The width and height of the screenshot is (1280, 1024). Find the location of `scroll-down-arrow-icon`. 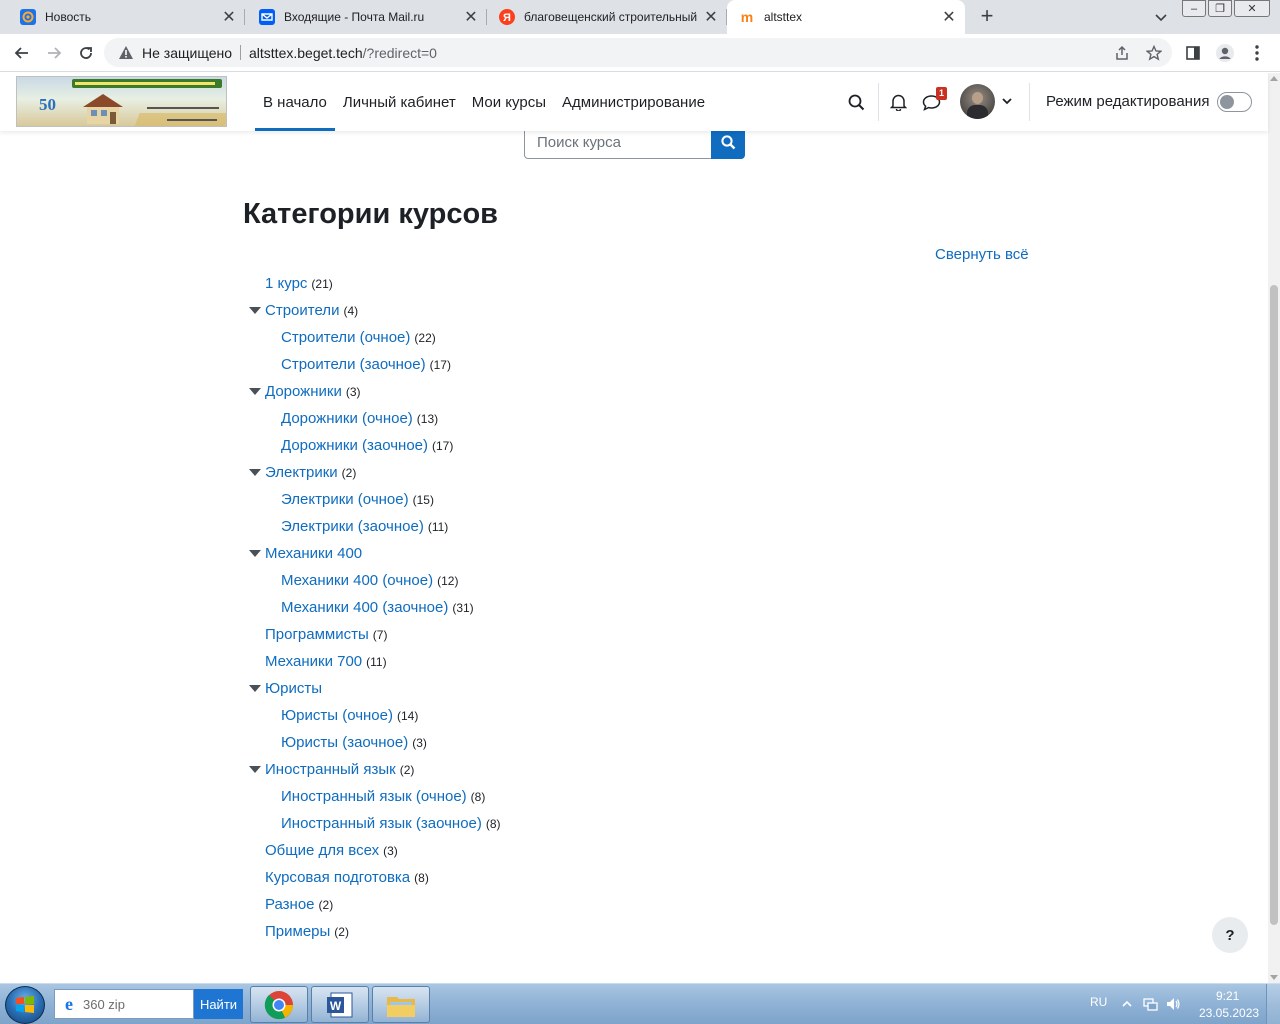

scroll-down-arrow-icon is located at coordinates (1274, 977).